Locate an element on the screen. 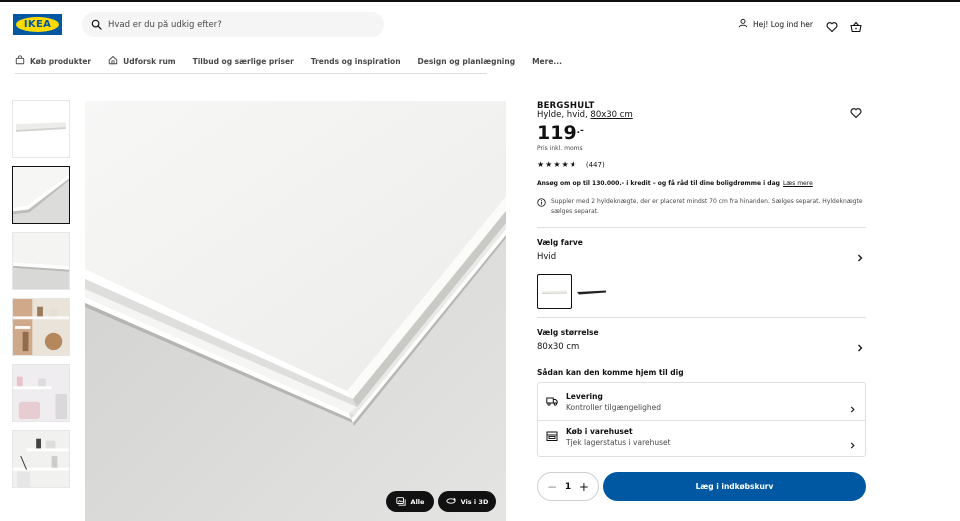  price-main: 119 is located at coordinates (557, 133).